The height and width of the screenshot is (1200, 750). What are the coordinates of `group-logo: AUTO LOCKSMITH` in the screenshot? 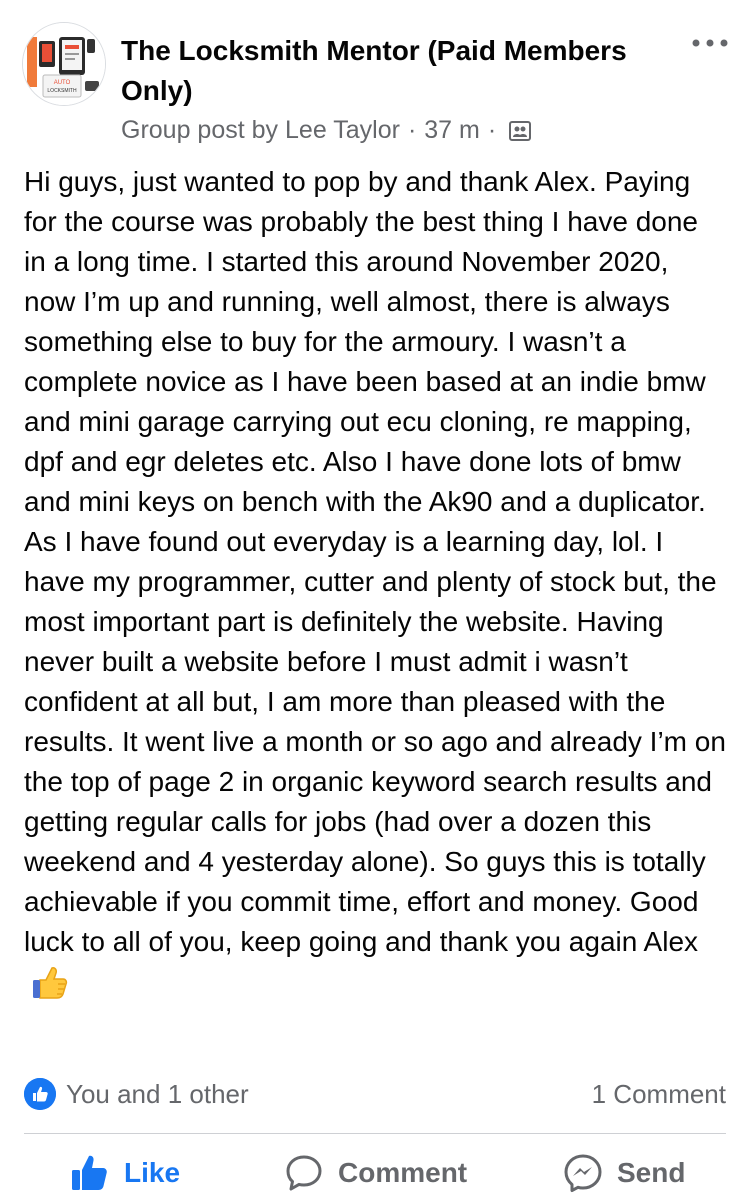 It's located at (64, 64).